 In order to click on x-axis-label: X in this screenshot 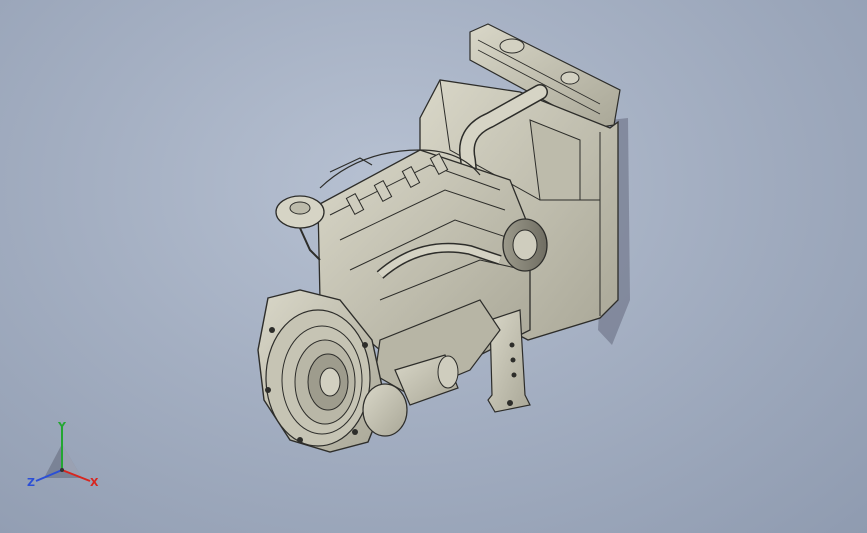, I will do `click(94, 482)`.